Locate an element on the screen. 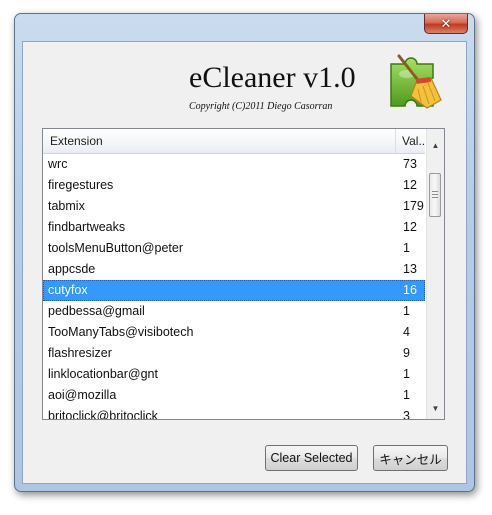 Image resolution: width=492 pixels, height=515 pixels. scrollbar-thumb is located at coordinates (435, 195).